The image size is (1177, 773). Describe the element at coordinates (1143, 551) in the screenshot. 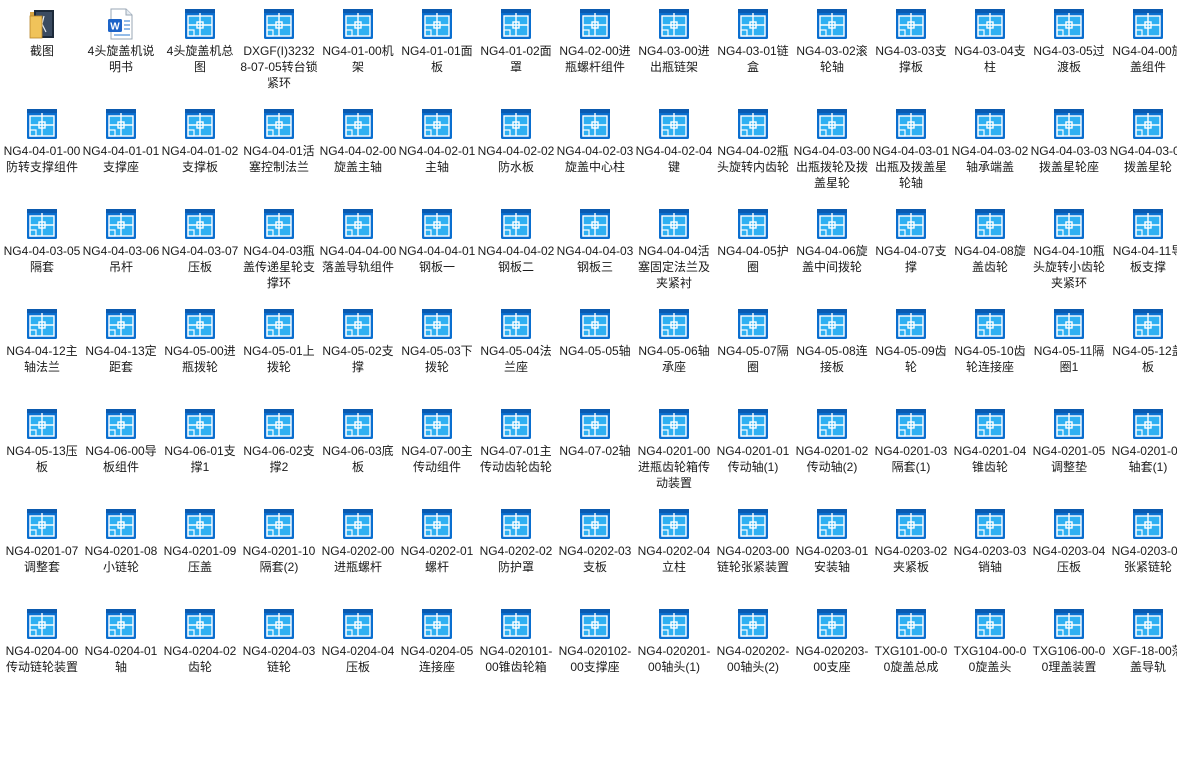

I see `file-item: NG4-0203-05张紧链轮` at that location.